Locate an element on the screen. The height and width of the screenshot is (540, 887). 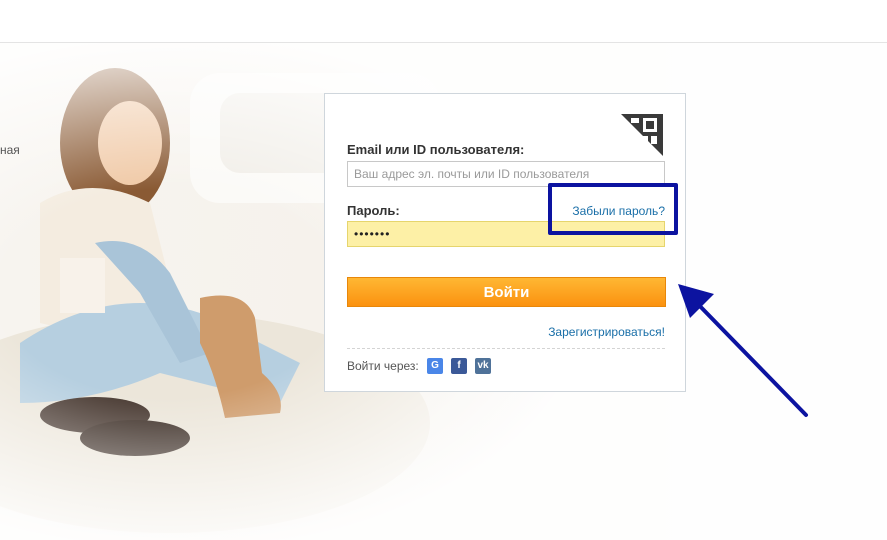
side-text-fragment: ная is located at coordinates (10, 150).